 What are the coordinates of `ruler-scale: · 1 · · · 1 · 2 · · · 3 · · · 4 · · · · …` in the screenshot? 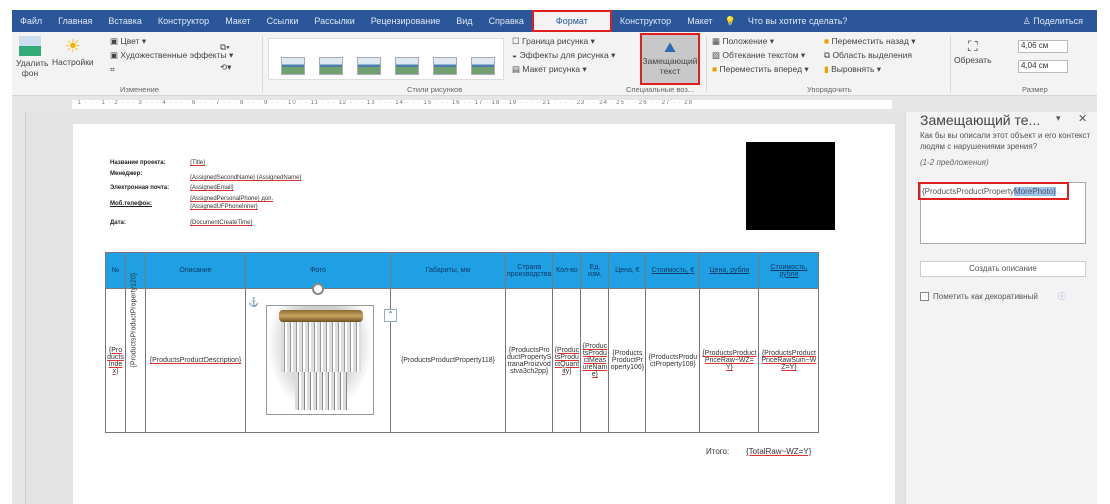 It's located at (482, 104).